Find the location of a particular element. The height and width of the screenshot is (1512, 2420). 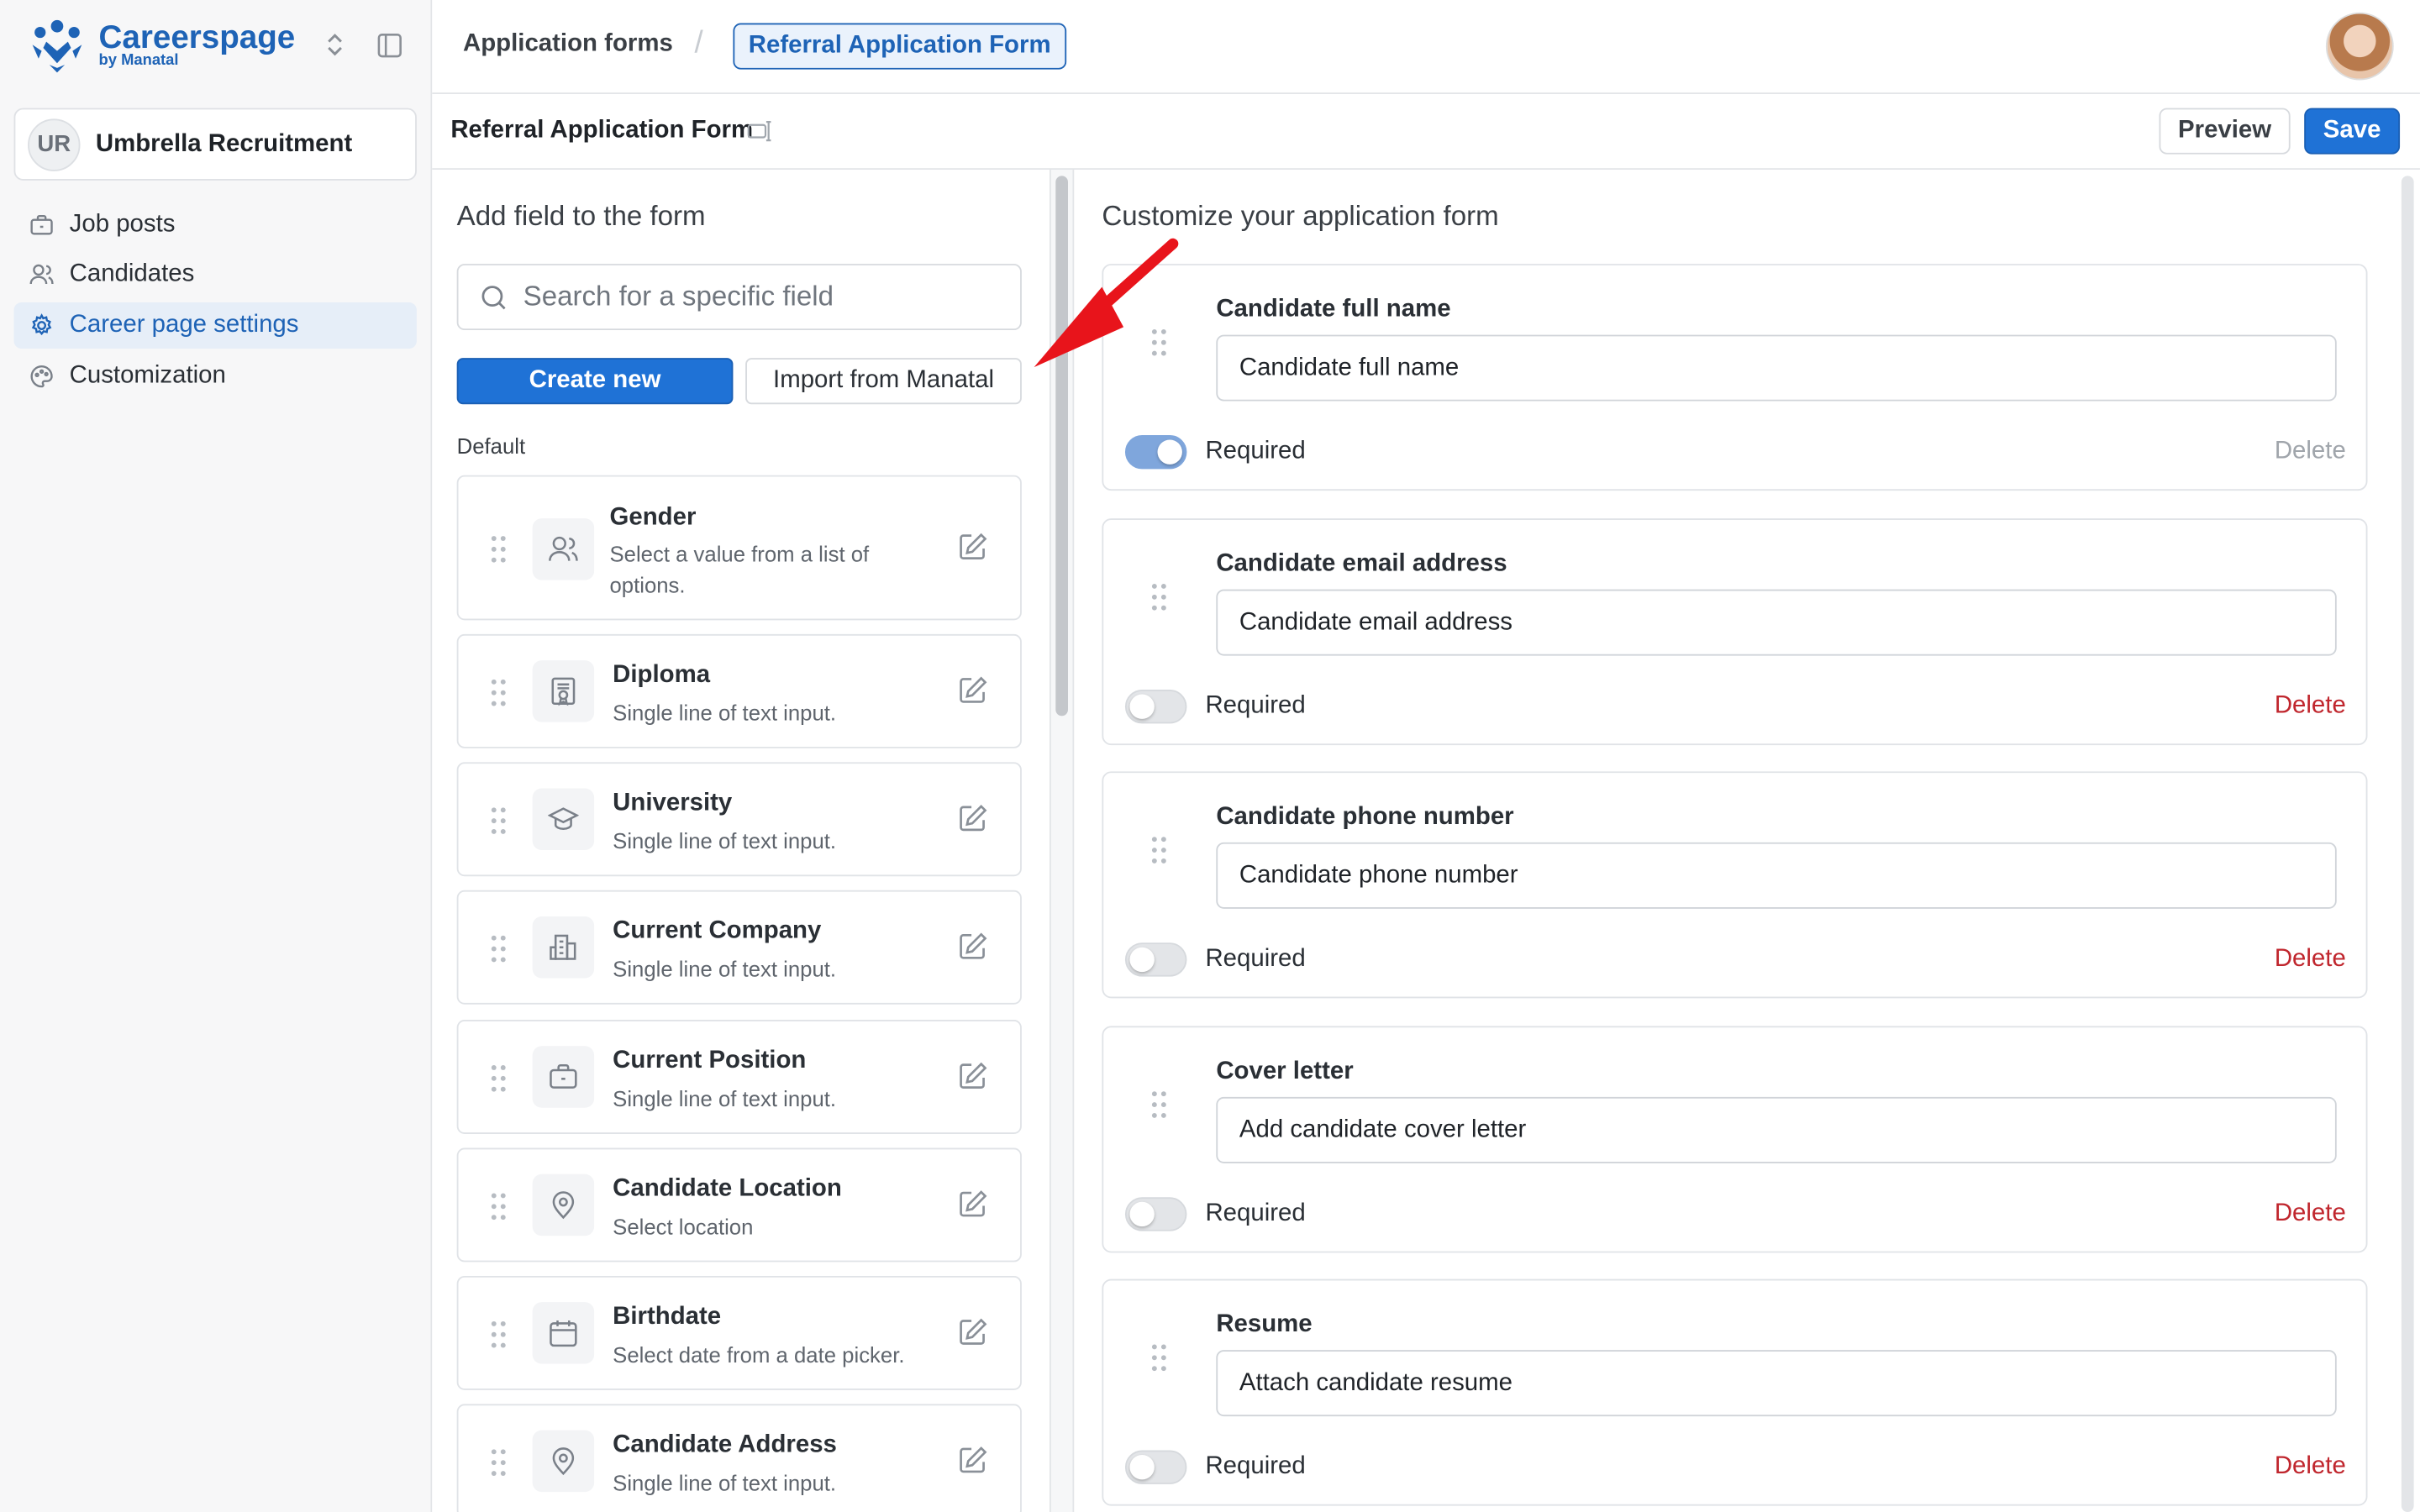

field-description: Select date from a date picker. is located at coordinates (759, 1354).